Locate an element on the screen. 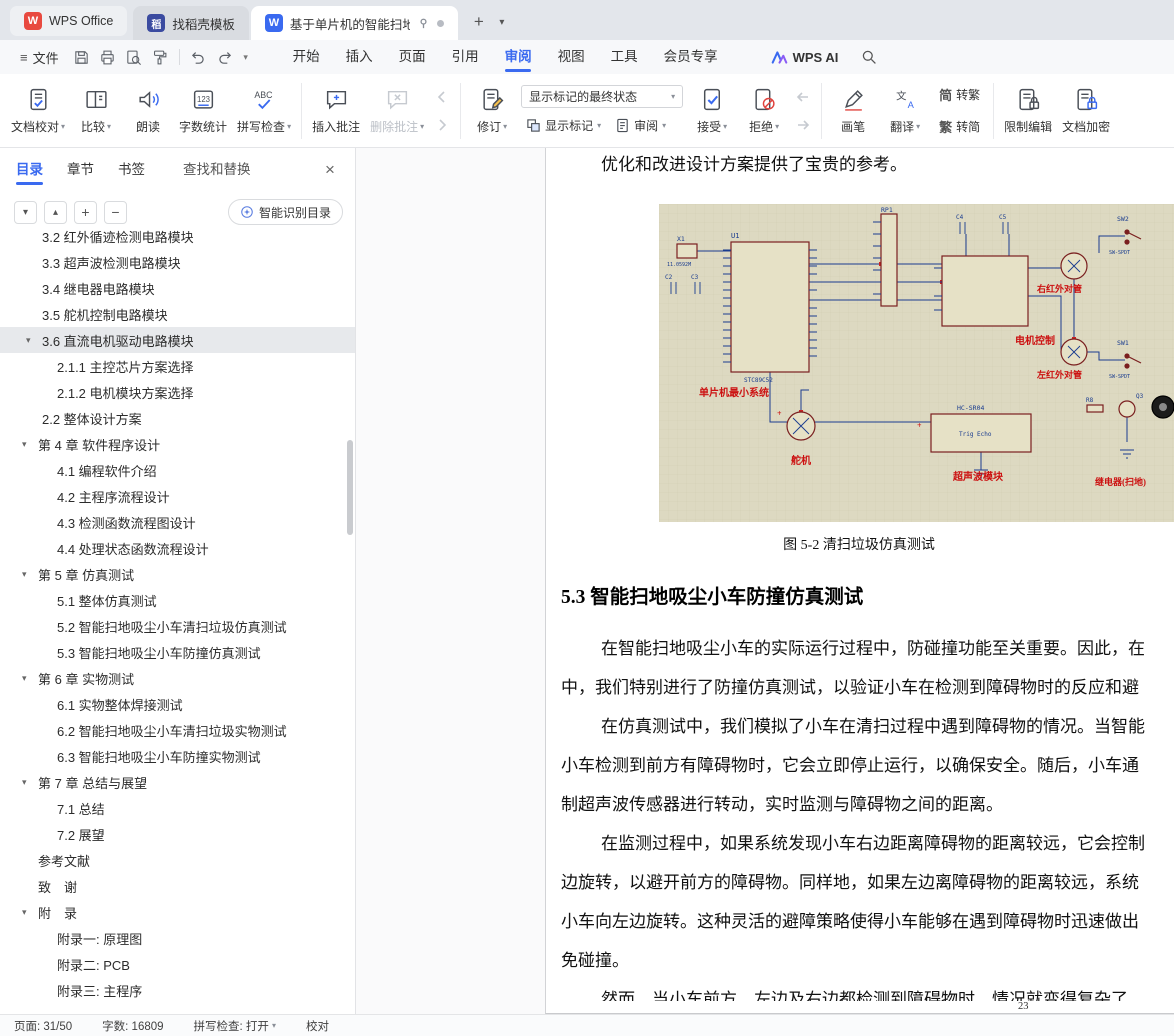  delete-comment-button: 删除批注 ▾ is located at coordinates (397, 111).